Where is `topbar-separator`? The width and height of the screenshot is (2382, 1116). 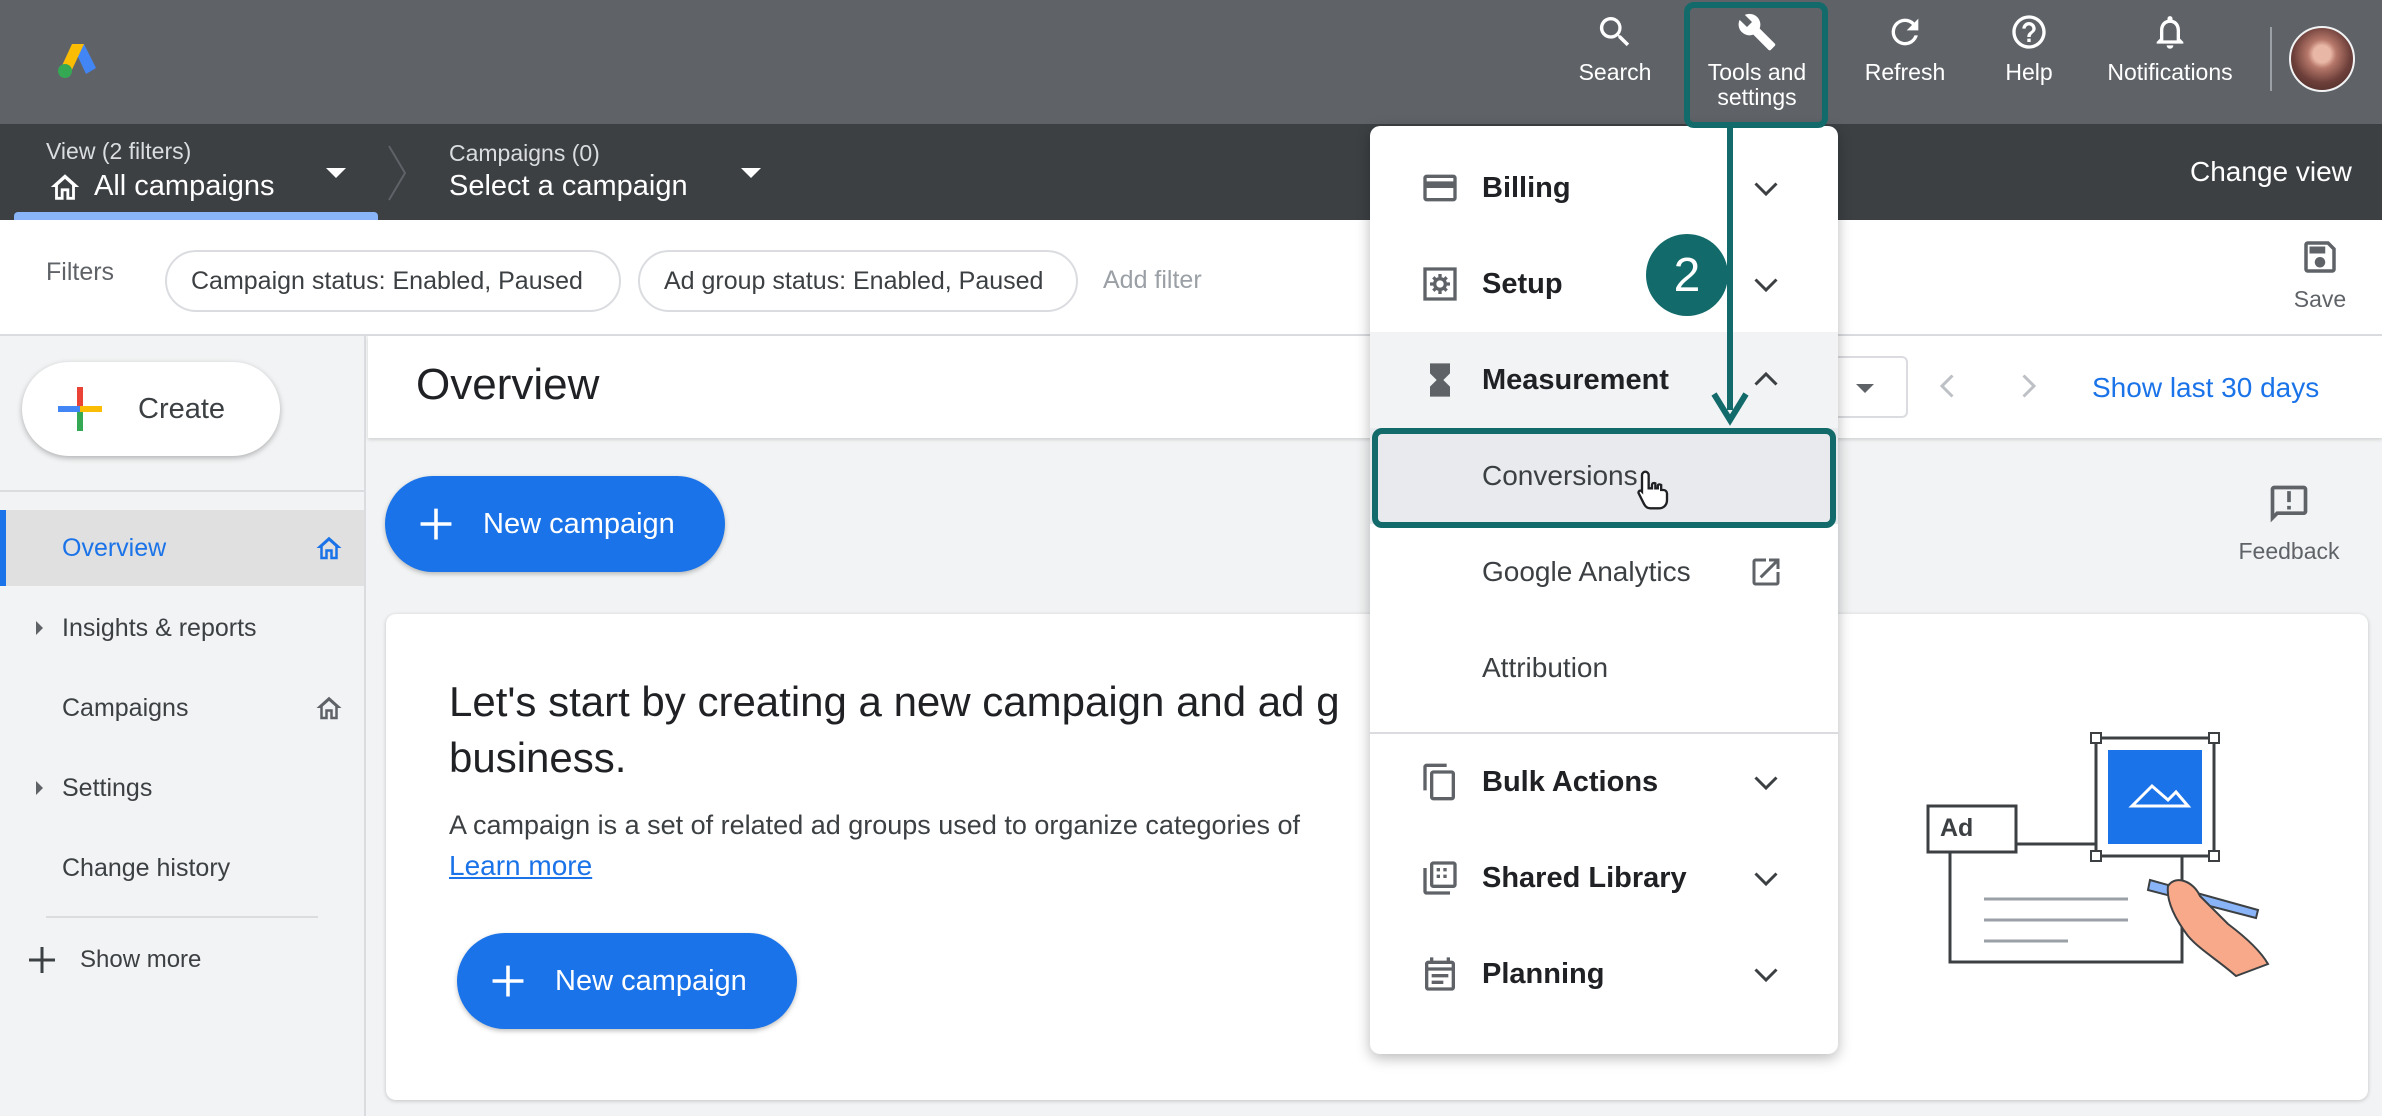 topbar-separator is located at coordinates (2271, 59).